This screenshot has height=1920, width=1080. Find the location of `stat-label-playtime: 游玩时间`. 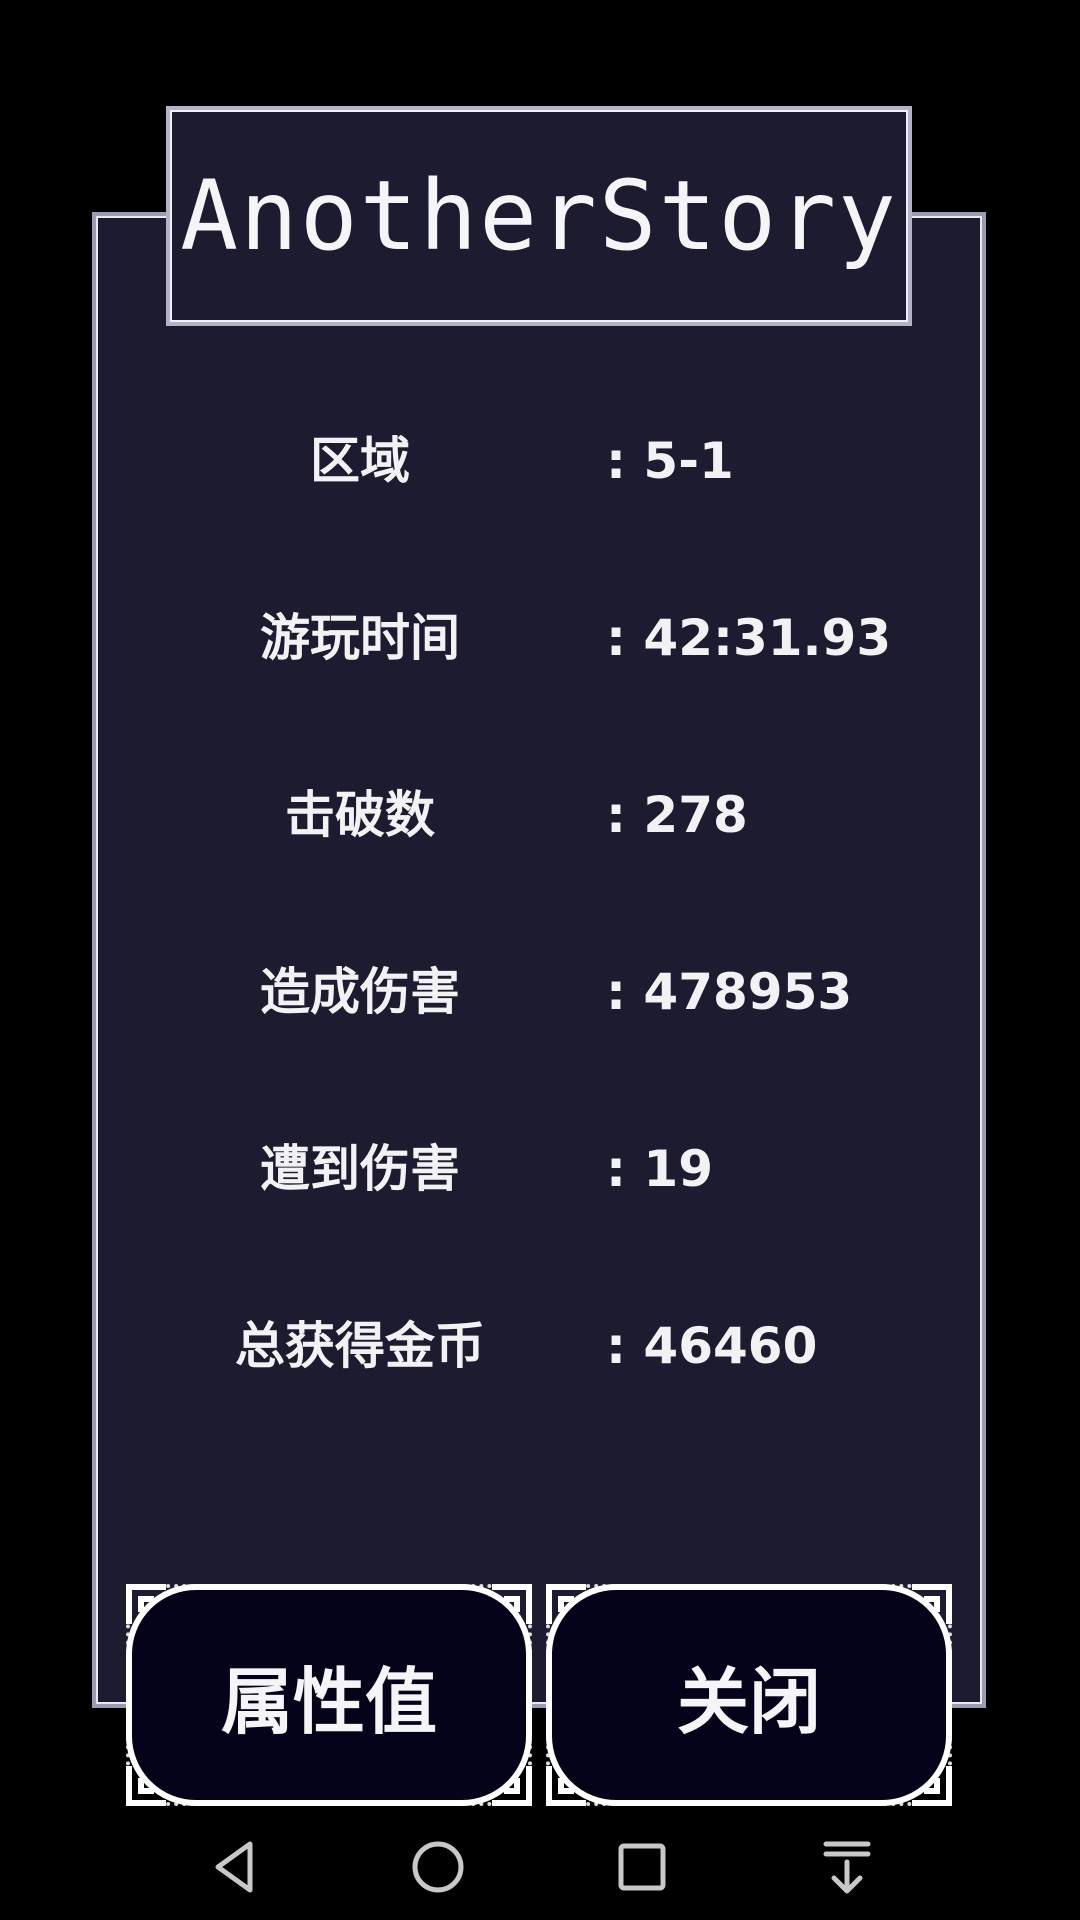

stat-label-playtime: 游玩时间 is located at coordinates (360, 638).